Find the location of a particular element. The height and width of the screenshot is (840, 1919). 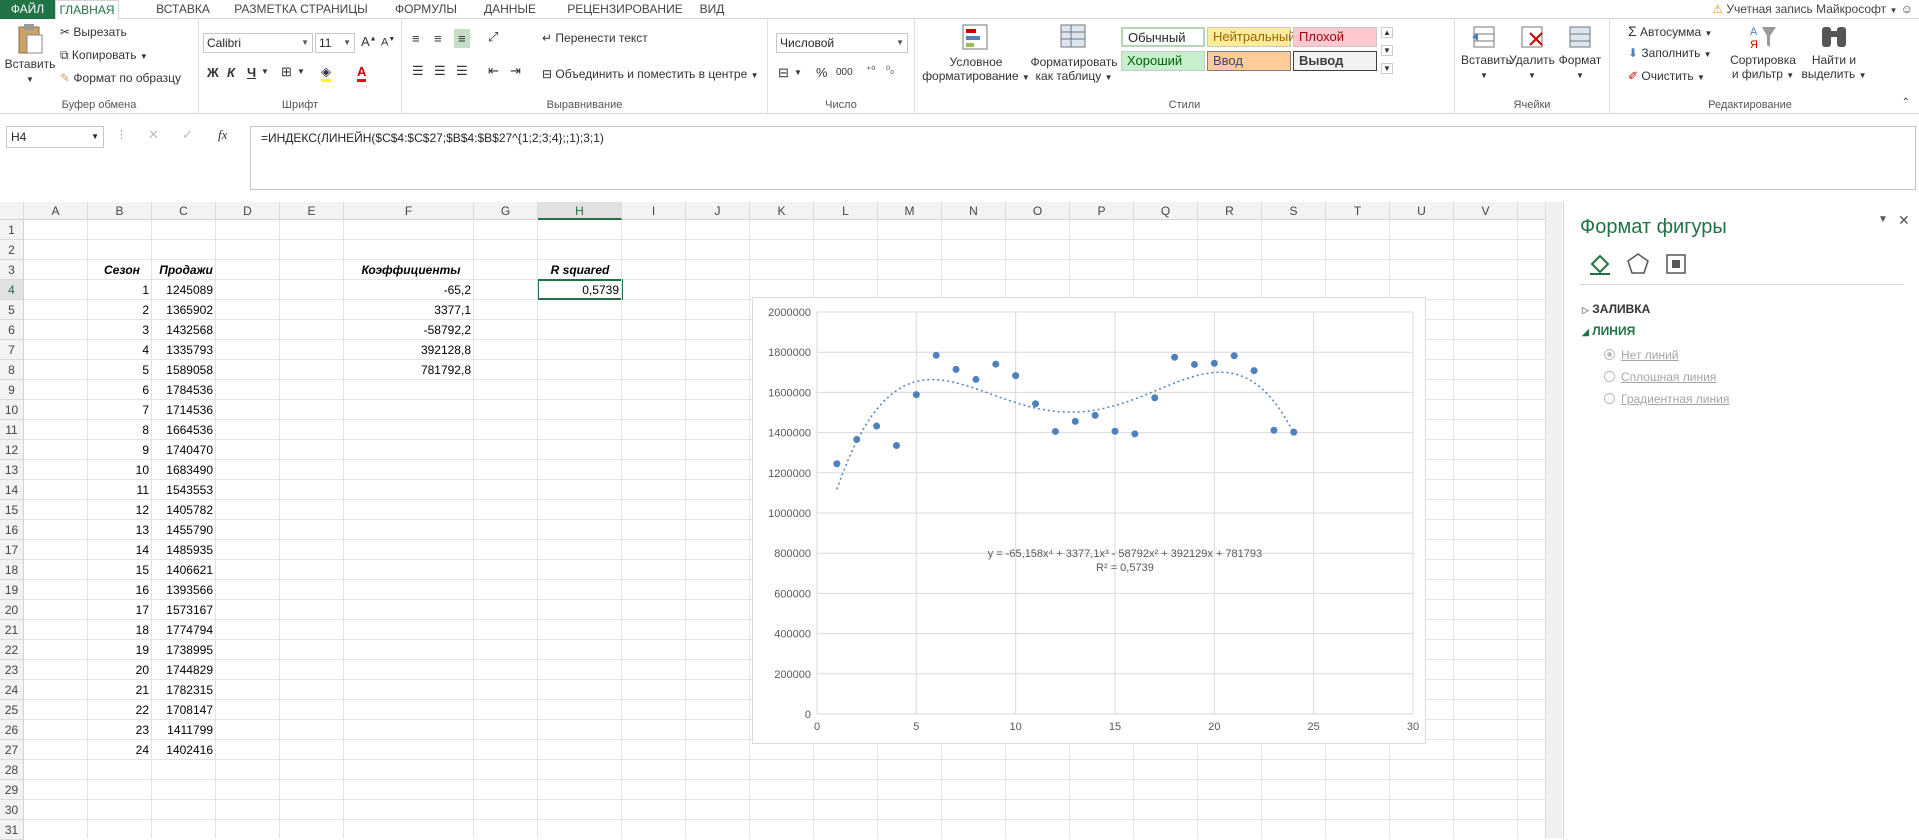

tab-file: ФАЙЛ is located at coordinates (27, 9).